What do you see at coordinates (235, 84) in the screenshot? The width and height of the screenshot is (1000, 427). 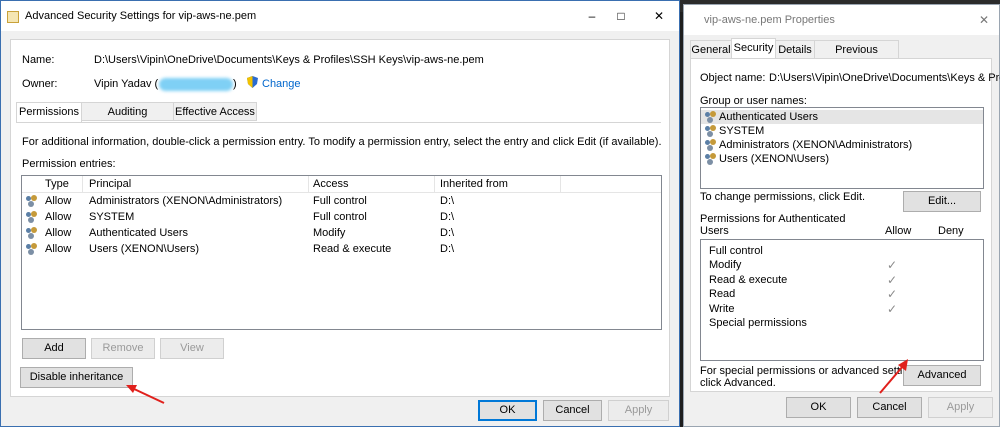 I see `owner-suffix: )` at bounding box center [235, 84].